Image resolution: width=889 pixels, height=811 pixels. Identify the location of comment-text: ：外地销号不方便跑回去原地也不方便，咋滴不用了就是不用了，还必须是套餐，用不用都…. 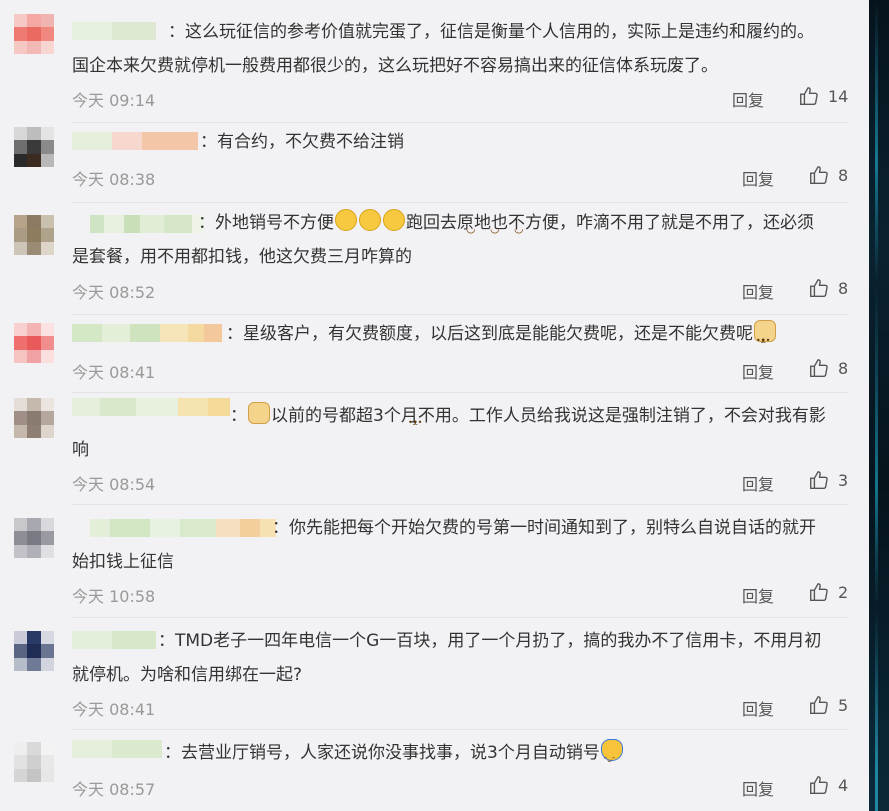
(450, 240).